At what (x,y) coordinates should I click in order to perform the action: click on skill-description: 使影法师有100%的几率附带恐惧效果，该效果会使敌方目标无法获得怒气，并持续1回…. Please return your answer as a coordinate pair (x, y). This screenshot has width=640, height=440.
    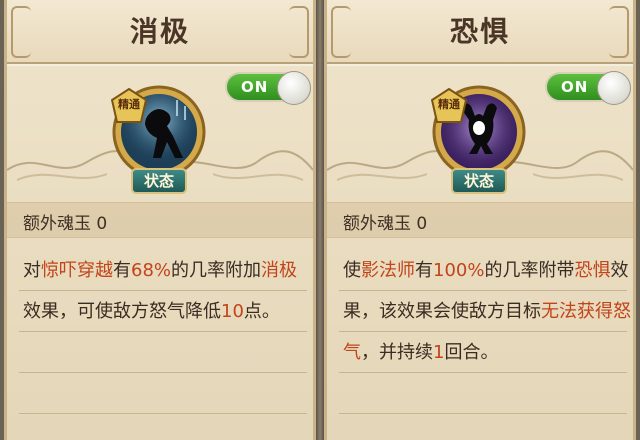
    Looking at the image, I should click on (487, 311).